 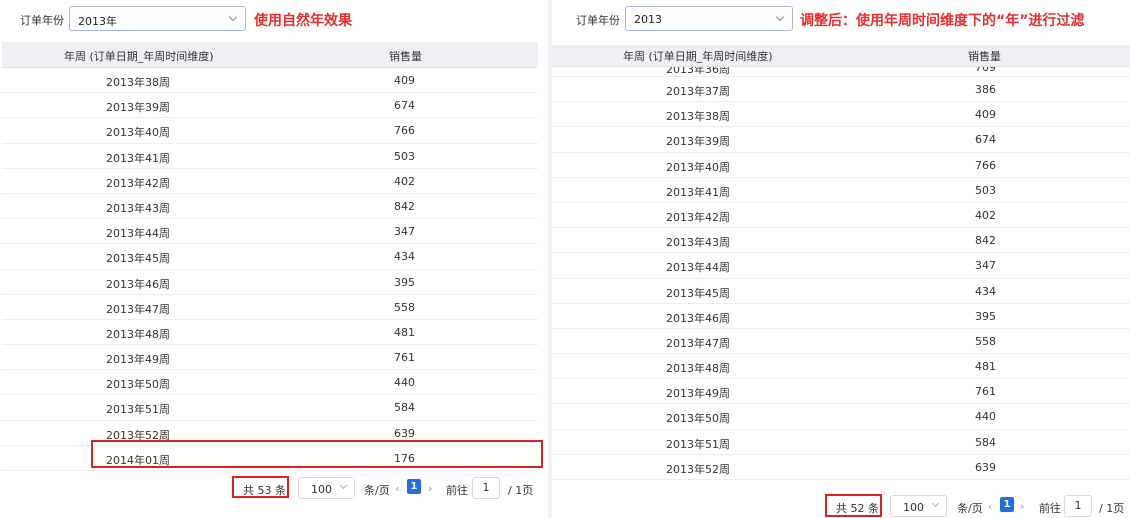 I want to click on filter-bar: 订单年份 2013年 使用自然年效果, so click(x=274, y=20).